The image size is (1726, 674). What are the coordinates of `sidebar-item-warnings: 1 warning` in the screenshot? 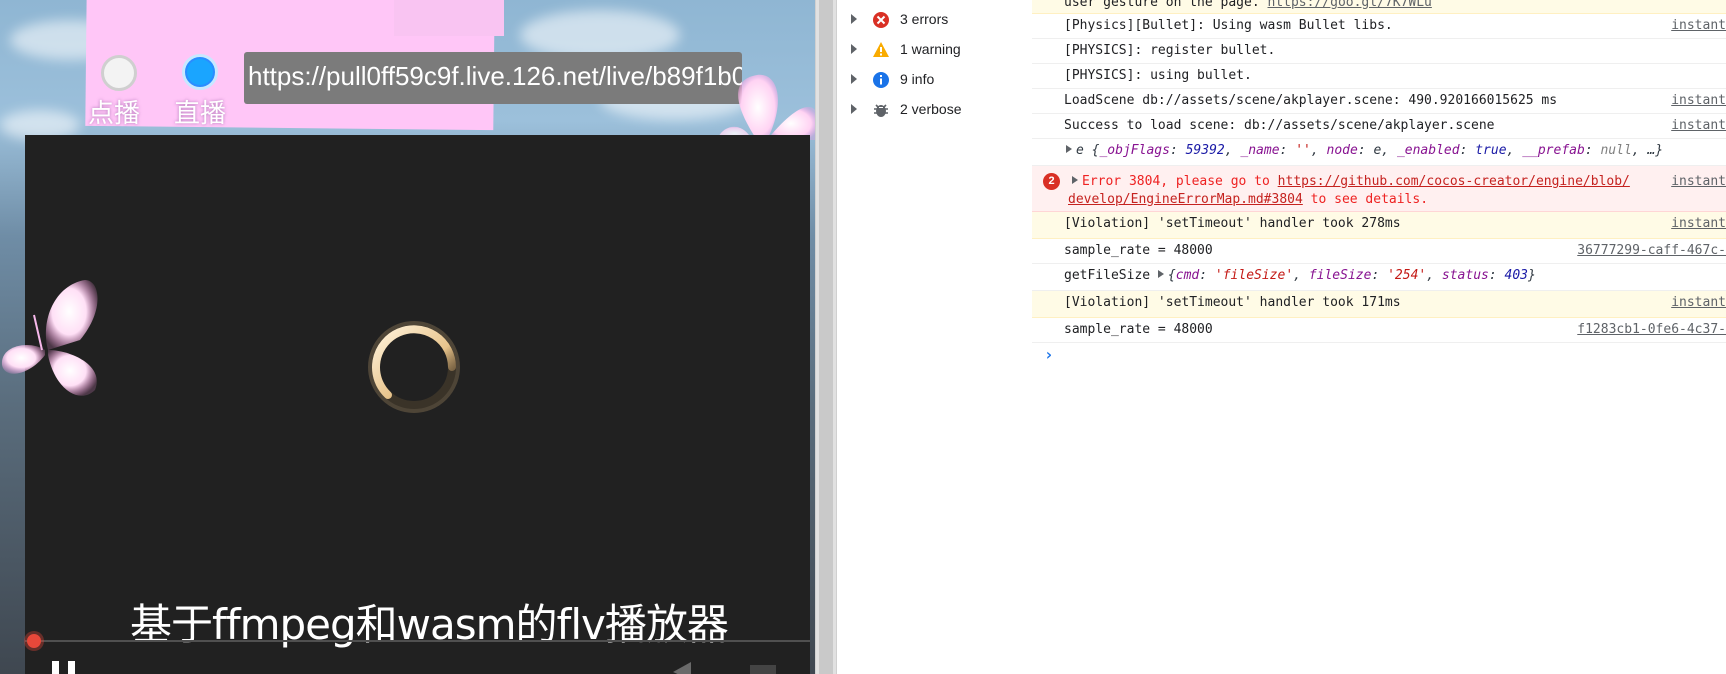 It's located at (934, 51).